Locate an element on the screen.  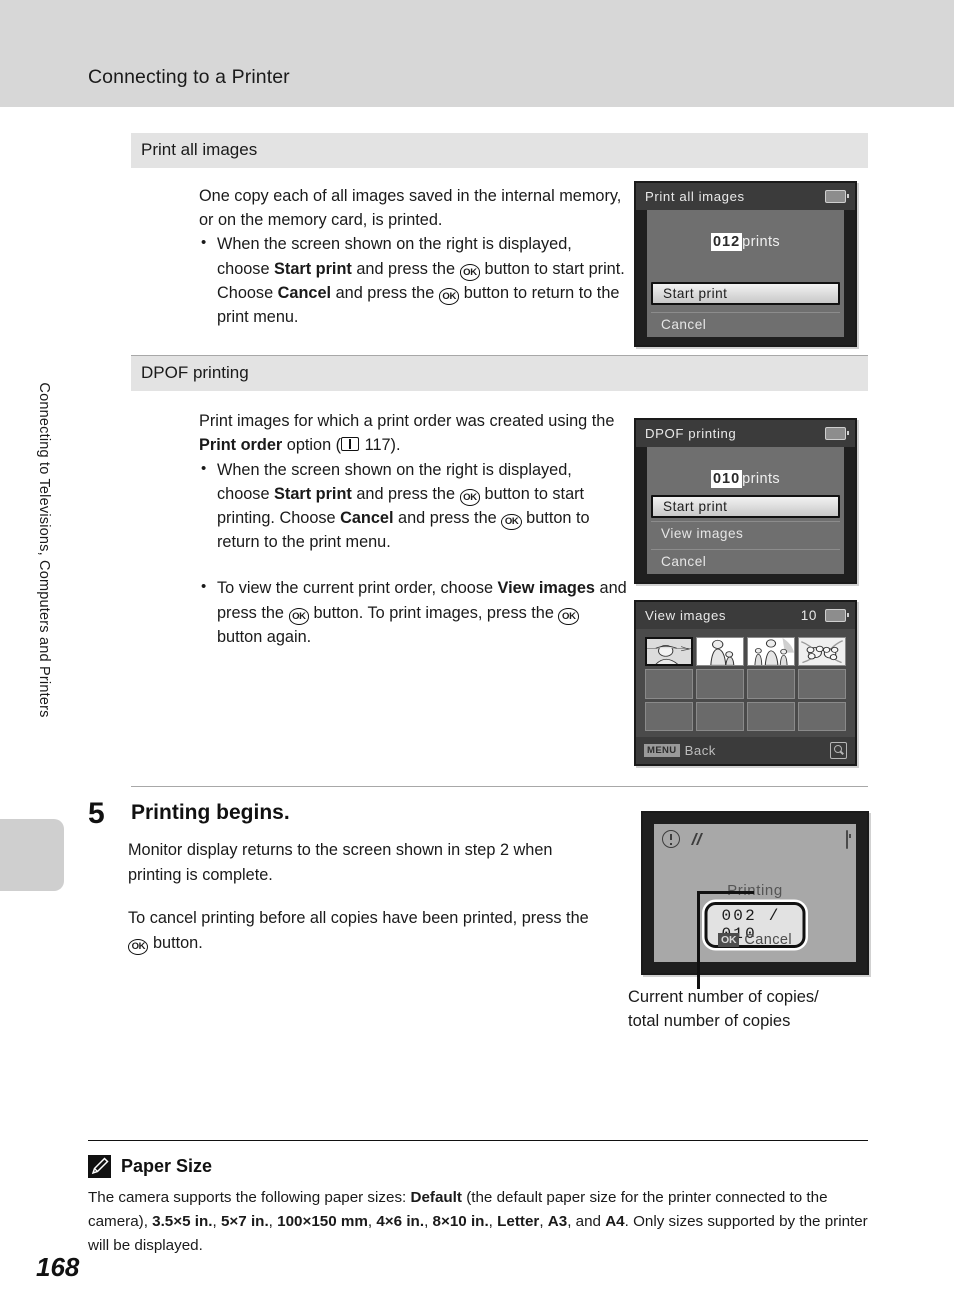
section-bar-dpof-printing: DPOF printing is located at coordinates (499, 373).